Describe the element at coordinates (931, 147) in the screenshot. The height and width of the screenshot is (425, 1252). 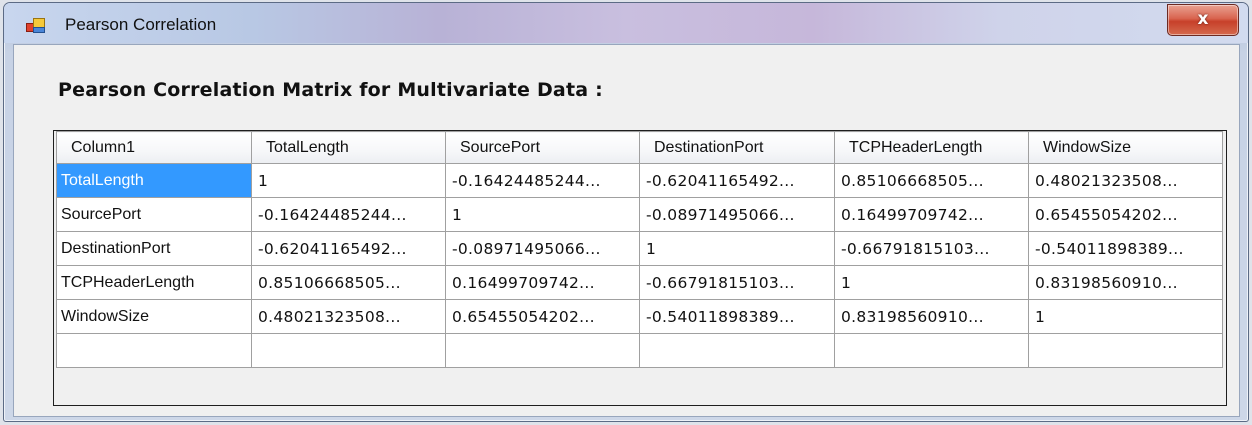
I see `column-header: TCPHeaderLength` at that location.